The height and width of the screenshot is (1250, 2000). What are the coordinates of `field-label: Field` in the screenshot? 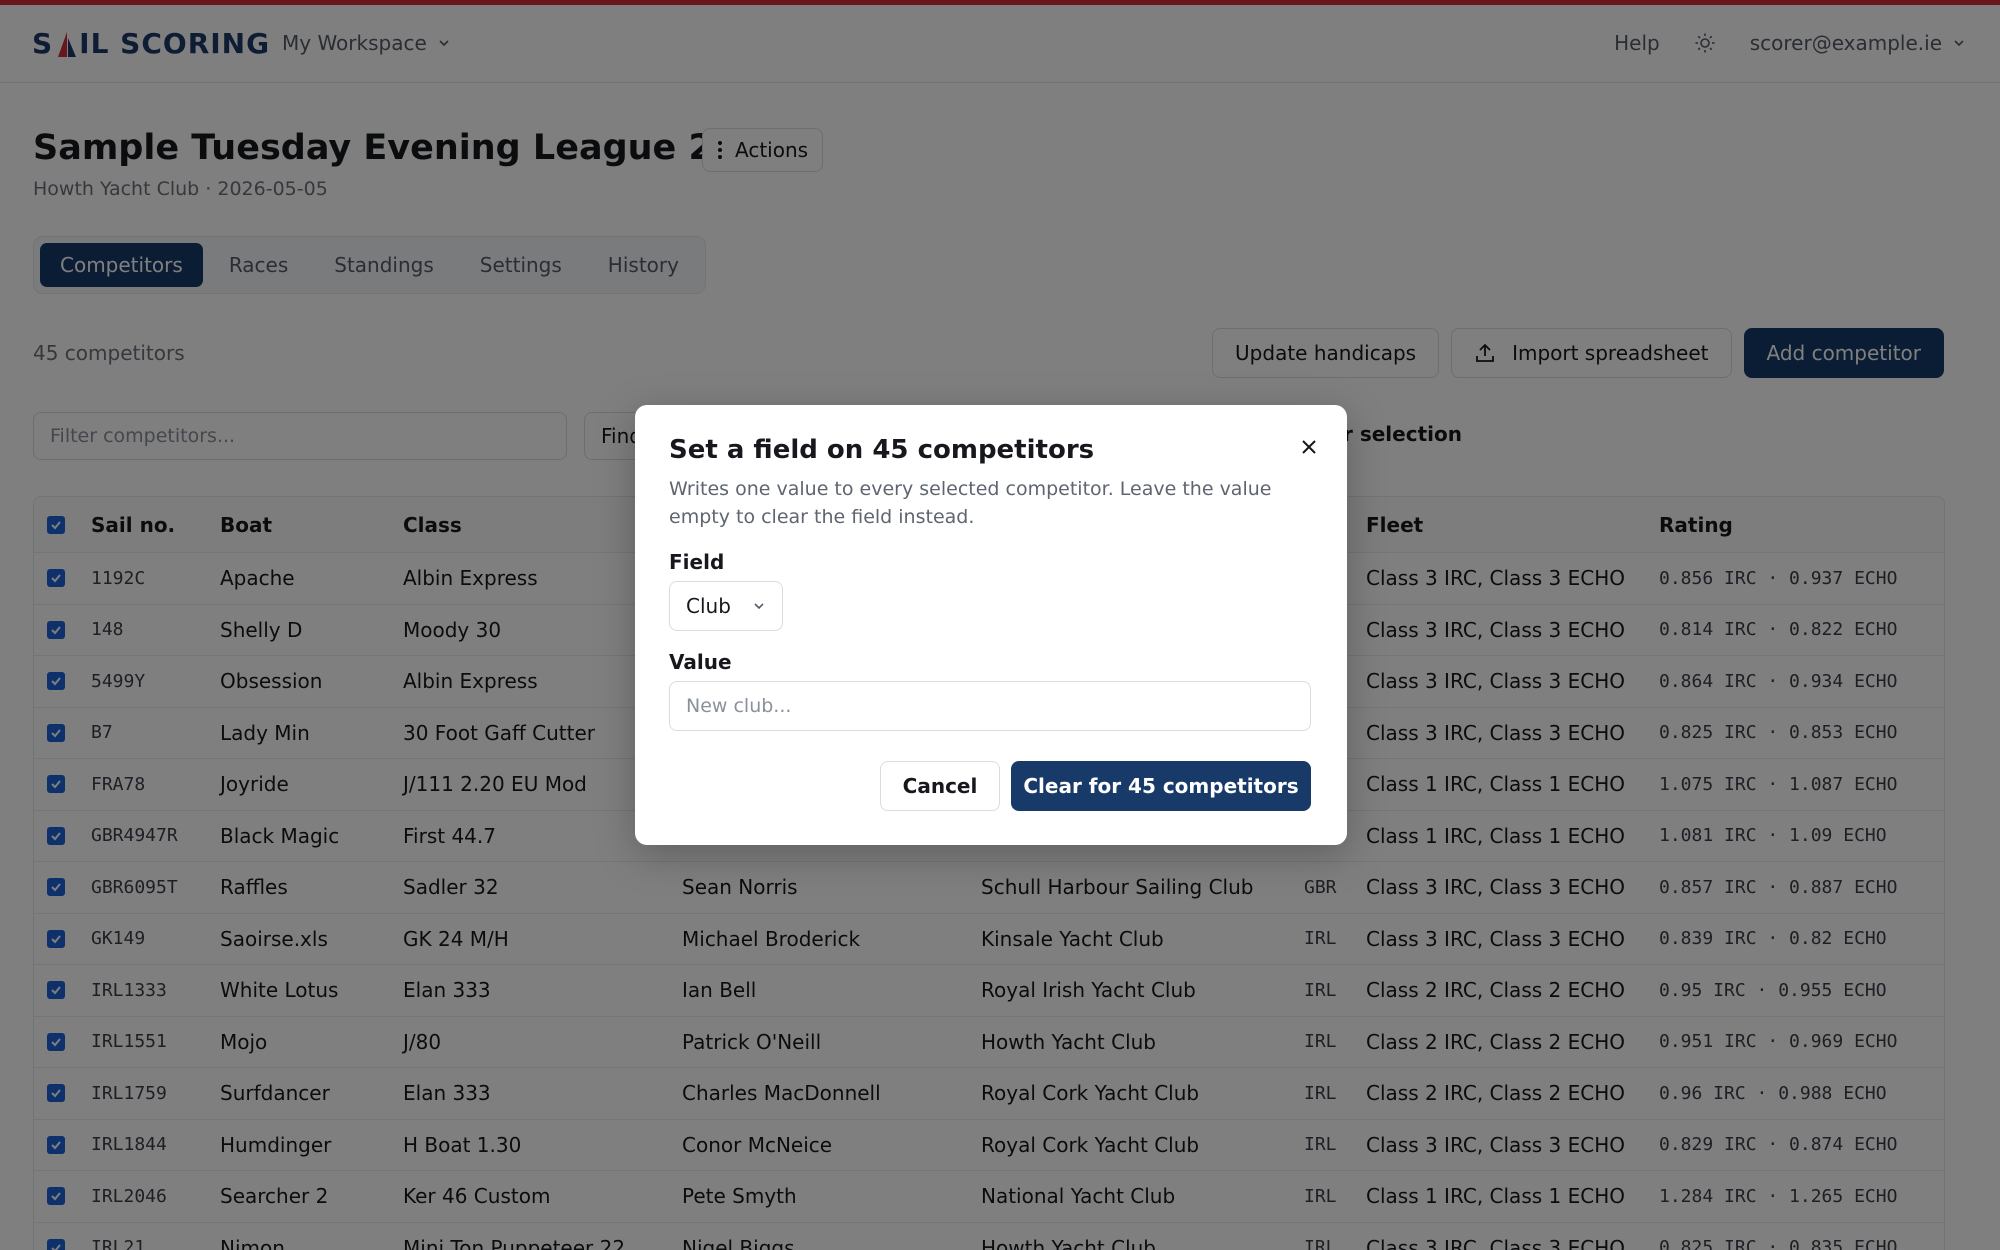 It's located at (697, 562).